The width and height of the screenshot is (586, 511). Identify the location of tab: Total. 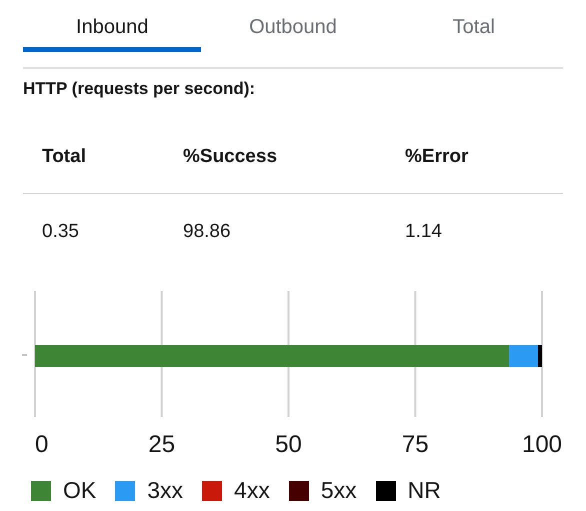
(473, 26).